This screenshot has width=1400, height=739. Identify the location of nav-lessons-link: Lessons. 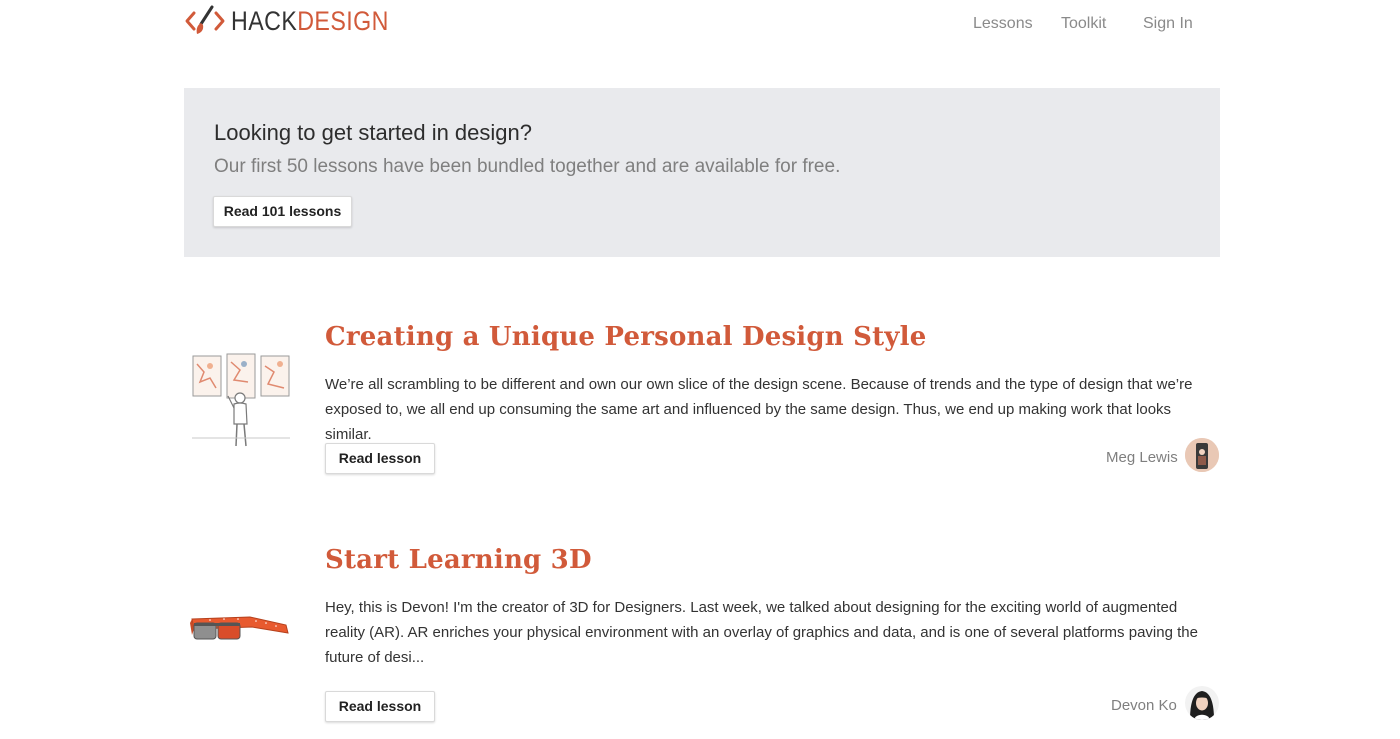
(1003, 24).